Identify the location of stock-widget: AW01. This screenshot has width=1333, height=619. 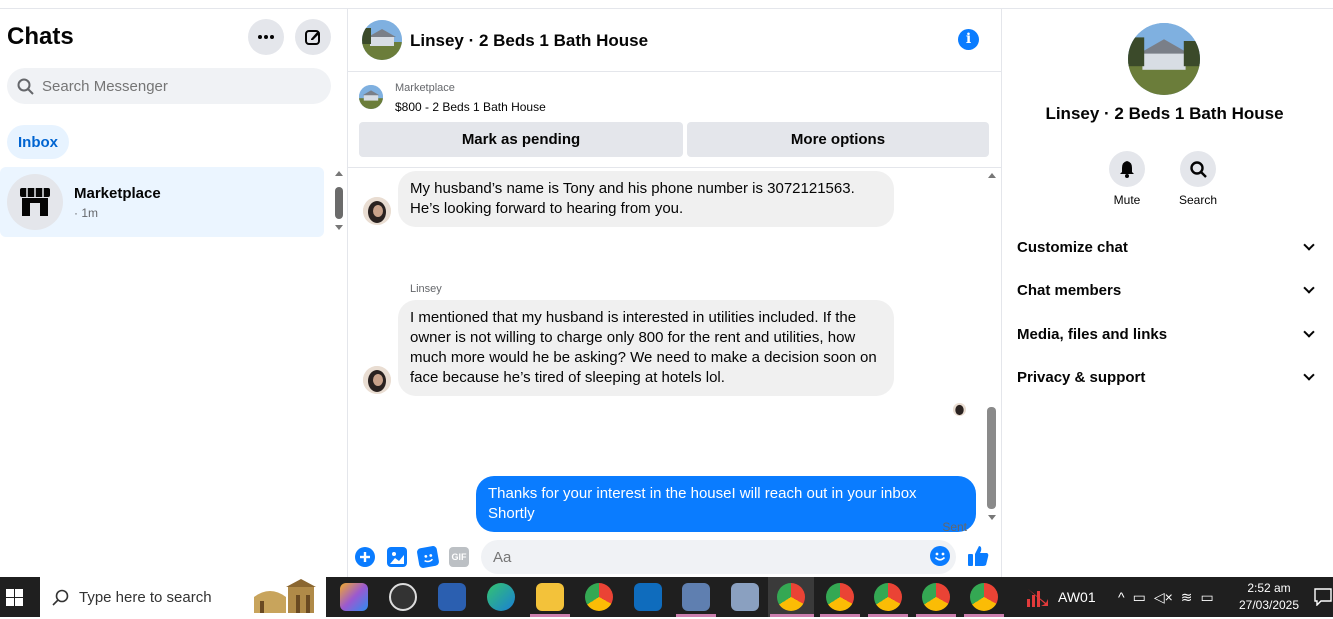
(1061, 597).